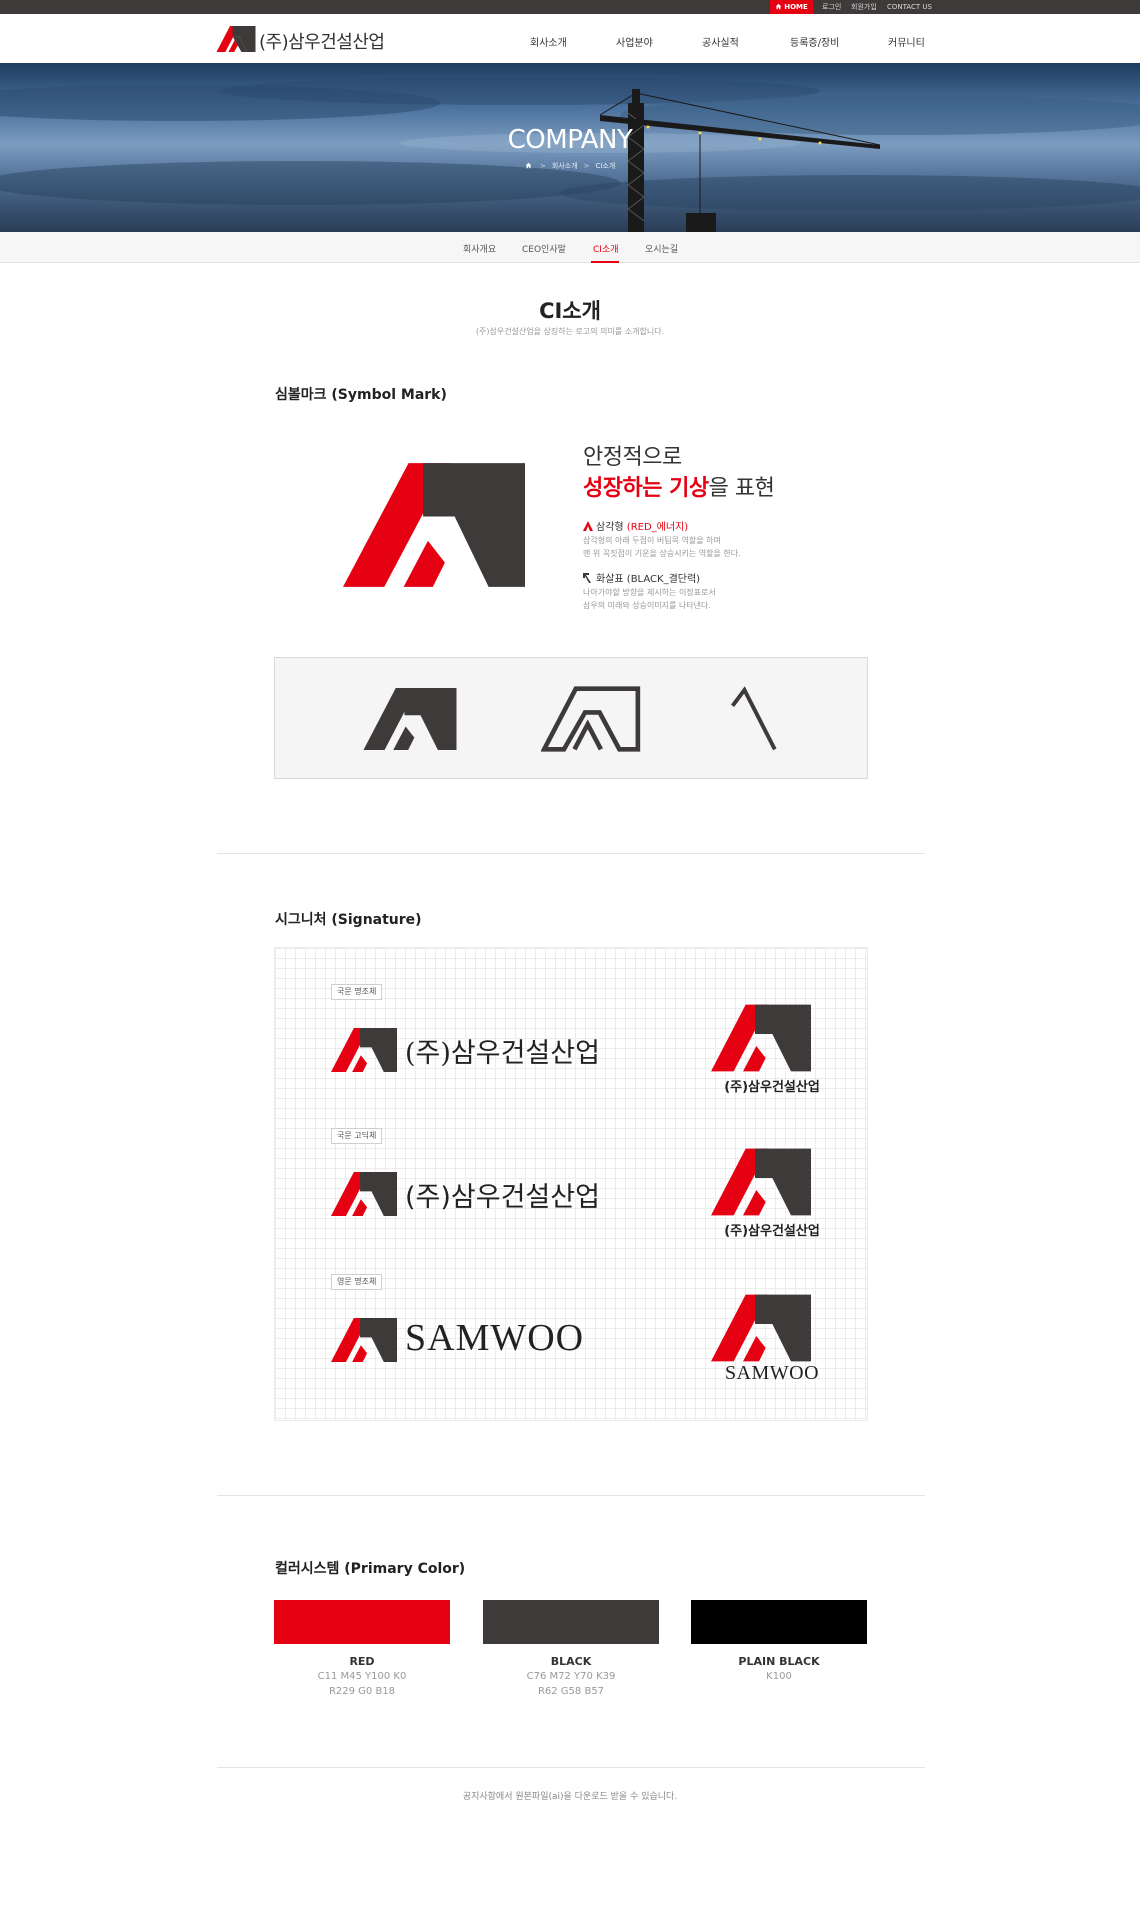 The width and height of the screenshot is (1140, 1922). Describe the element at coordinates (570, 331) in the screenshot. I see `page-description: (주)삼우건설산업을 상징하는 로고의 의미를 소개합니다.` at that location.